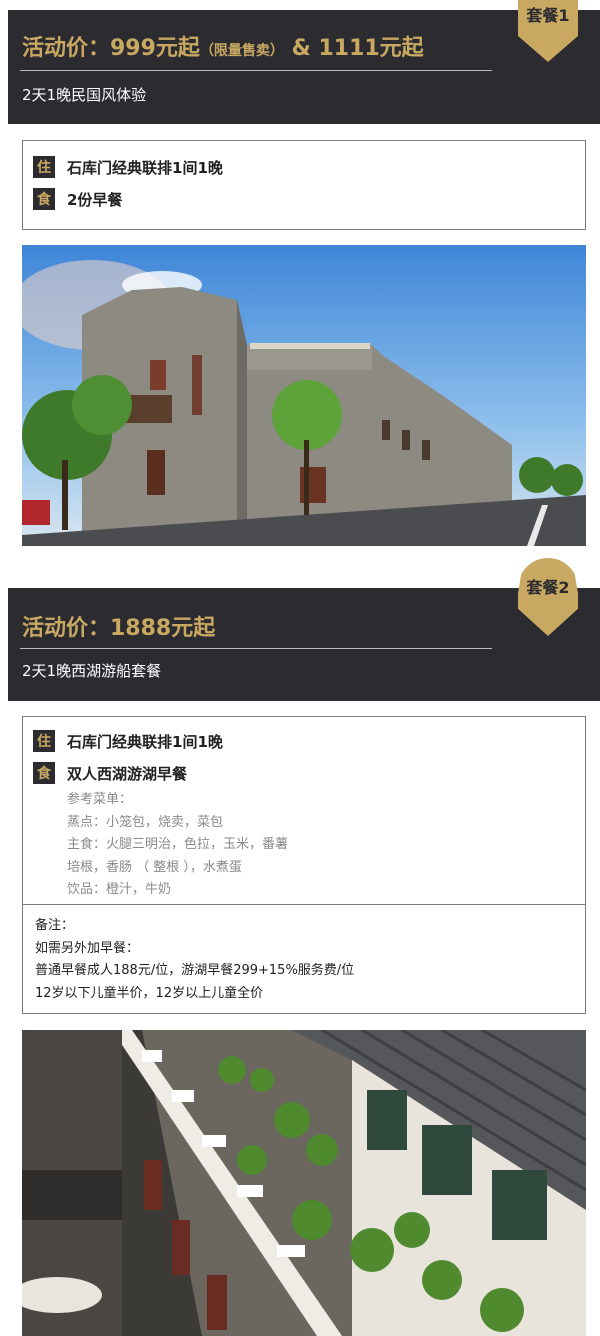  Describe the element at coordinates (304, 904) in the screenshot. I see `notes-divider` at that location.